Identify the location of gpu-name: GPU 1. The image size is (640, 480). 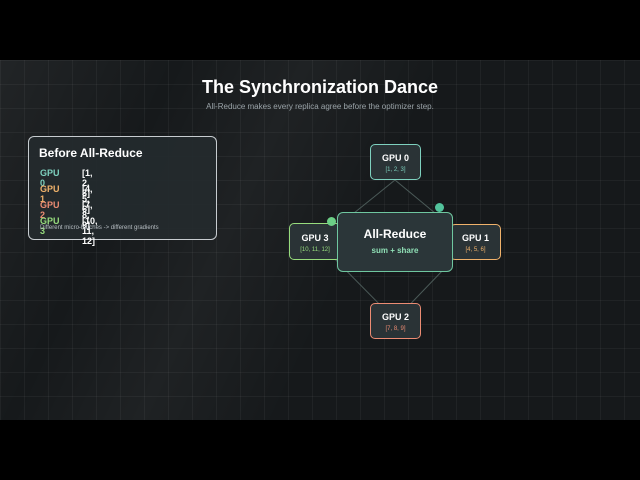
(475, 238).